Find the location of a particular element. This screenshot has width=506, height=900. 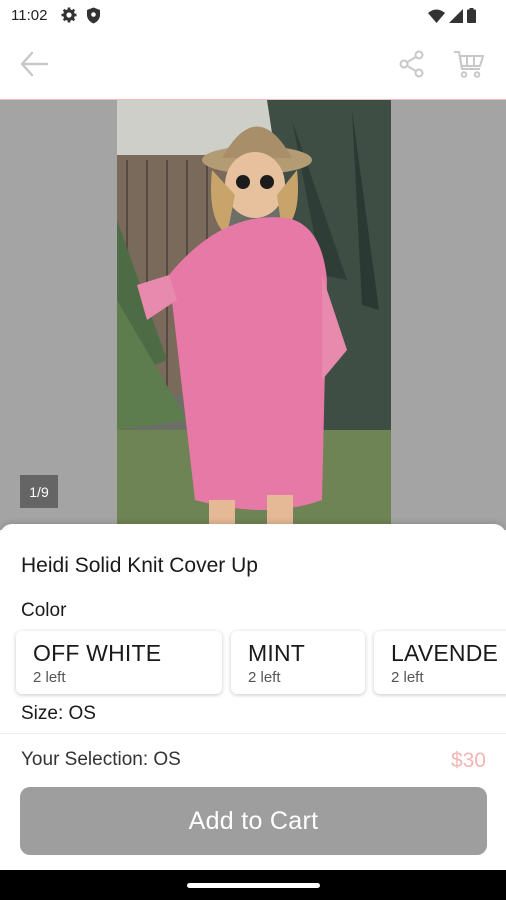

color-option-name: LAVENDE is located at coordinates (445, 653).